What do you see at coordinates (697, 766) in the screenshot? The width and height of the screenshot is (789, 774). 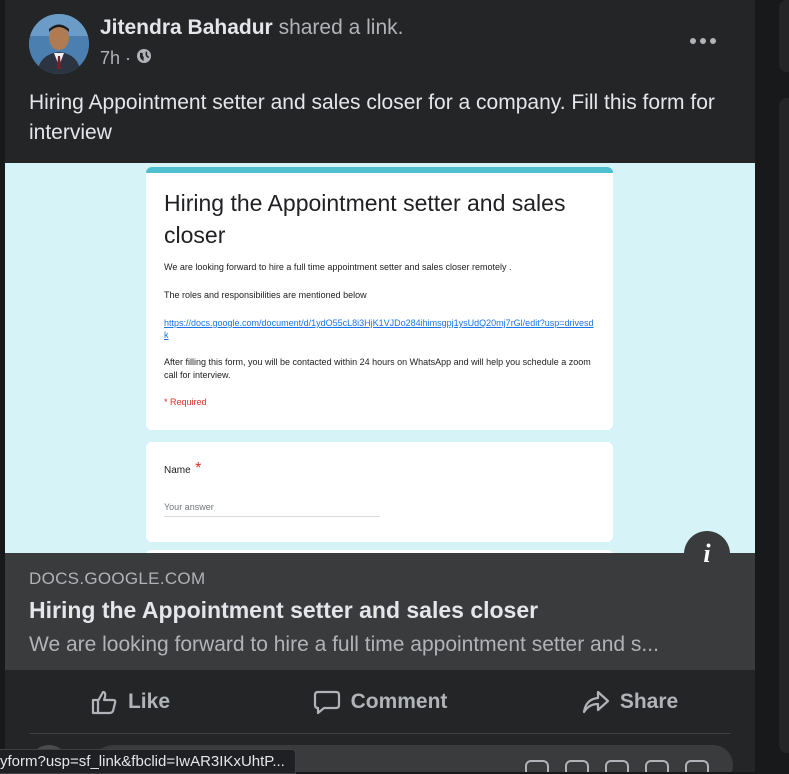 I see `avatar-sticker-icon` at bounding box center [697, 766].